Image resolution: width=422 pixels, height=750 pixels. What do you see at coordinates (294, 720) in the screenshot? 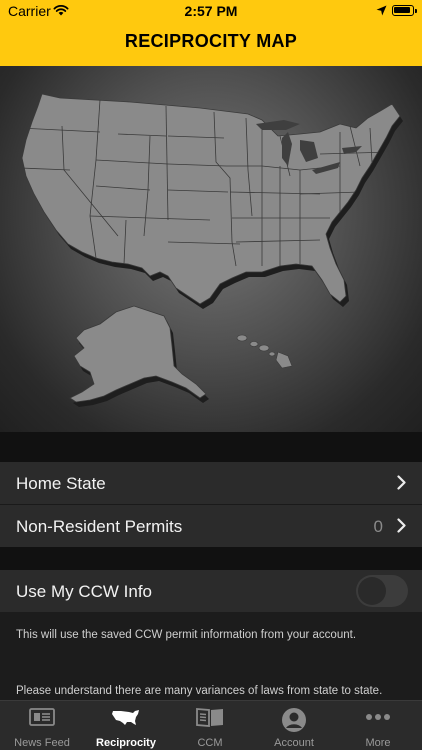
I see `user-avatar-icon` at bounding box center [294, 720].